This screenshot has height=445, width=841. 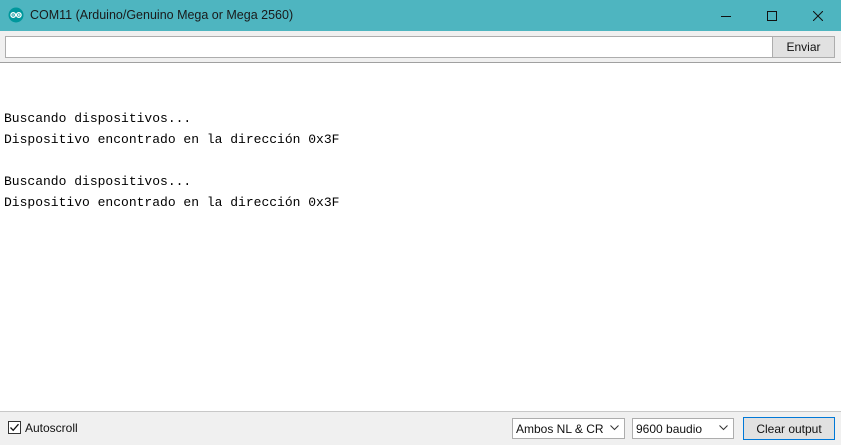 I want to click on send-input, so click(x=390, y=47).